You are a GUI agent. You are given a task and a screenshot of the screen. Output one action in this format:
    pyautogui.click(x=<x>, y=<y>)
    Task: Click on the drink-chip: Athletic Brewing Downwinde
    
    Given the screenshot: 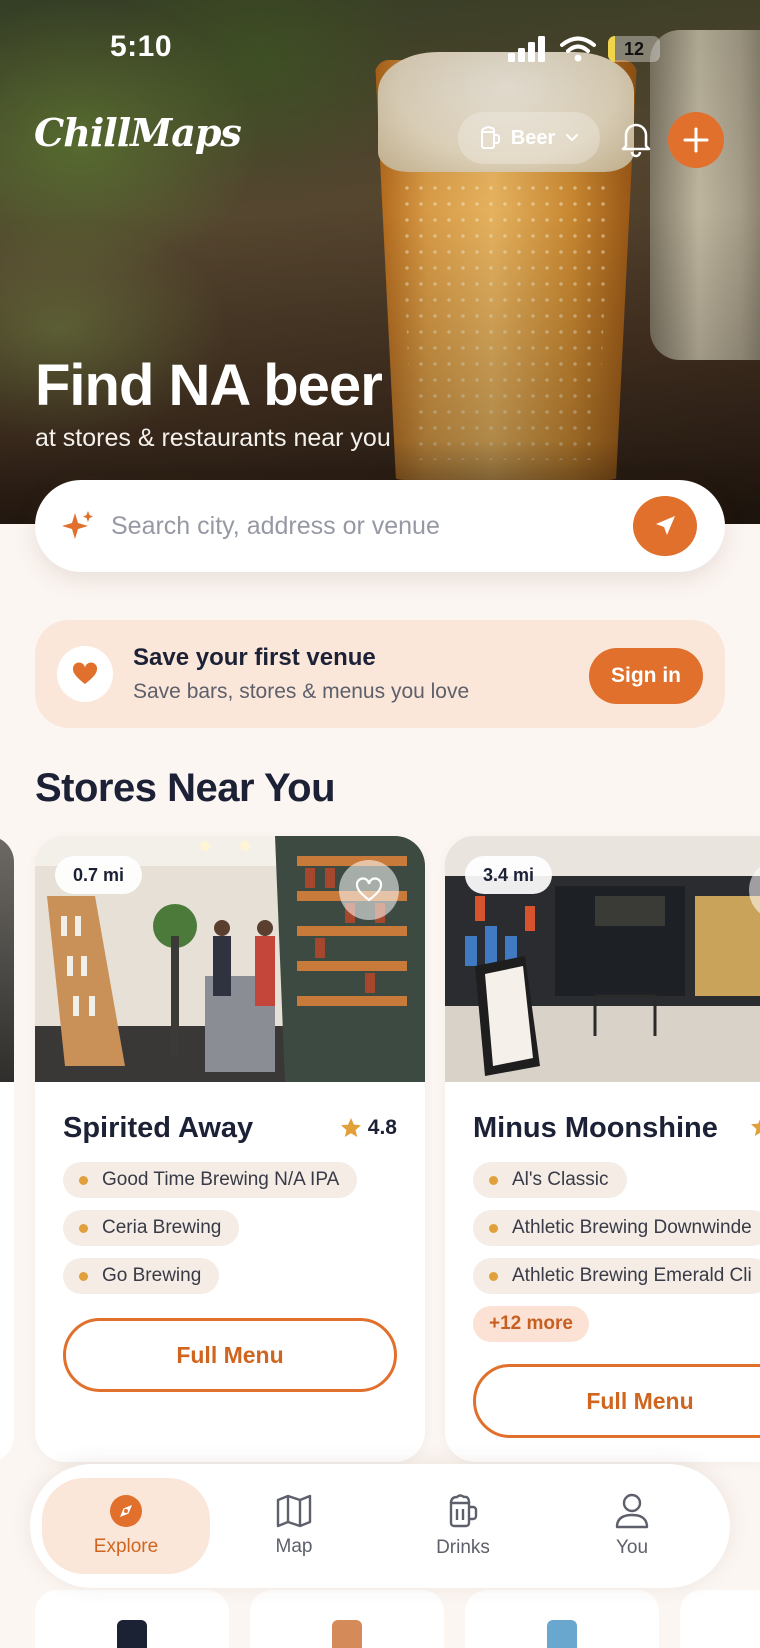 What is the action you would take?
    pyautogui.click(x=616, y=1228)
    